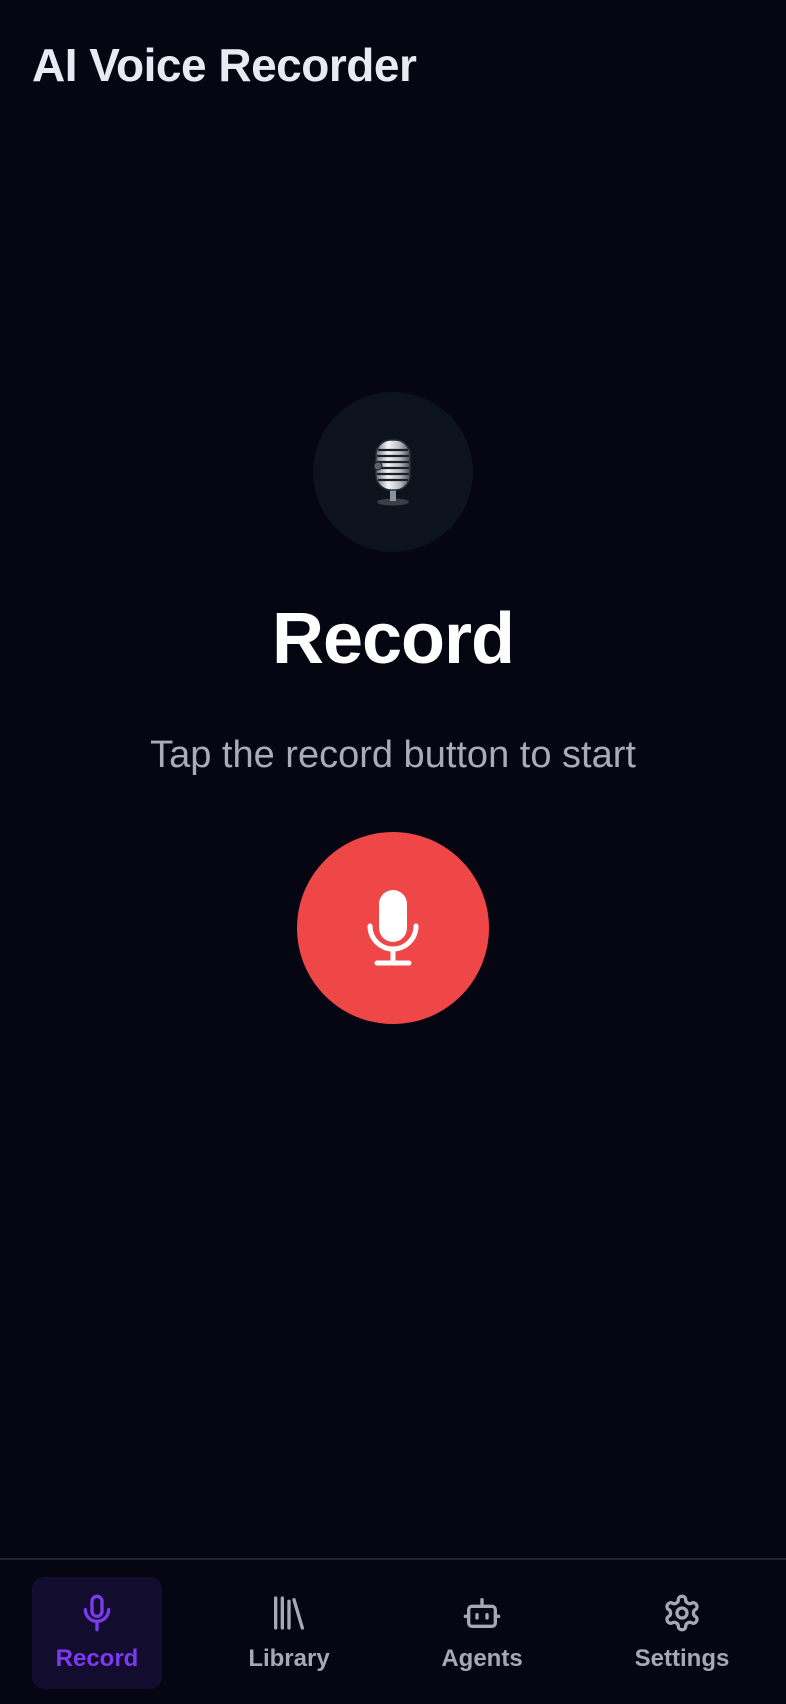  What do you see at coordinates (682, 1633) in the screenshot?
I see `nav-item-settings: Settings` at bounding box center [682, 1633].